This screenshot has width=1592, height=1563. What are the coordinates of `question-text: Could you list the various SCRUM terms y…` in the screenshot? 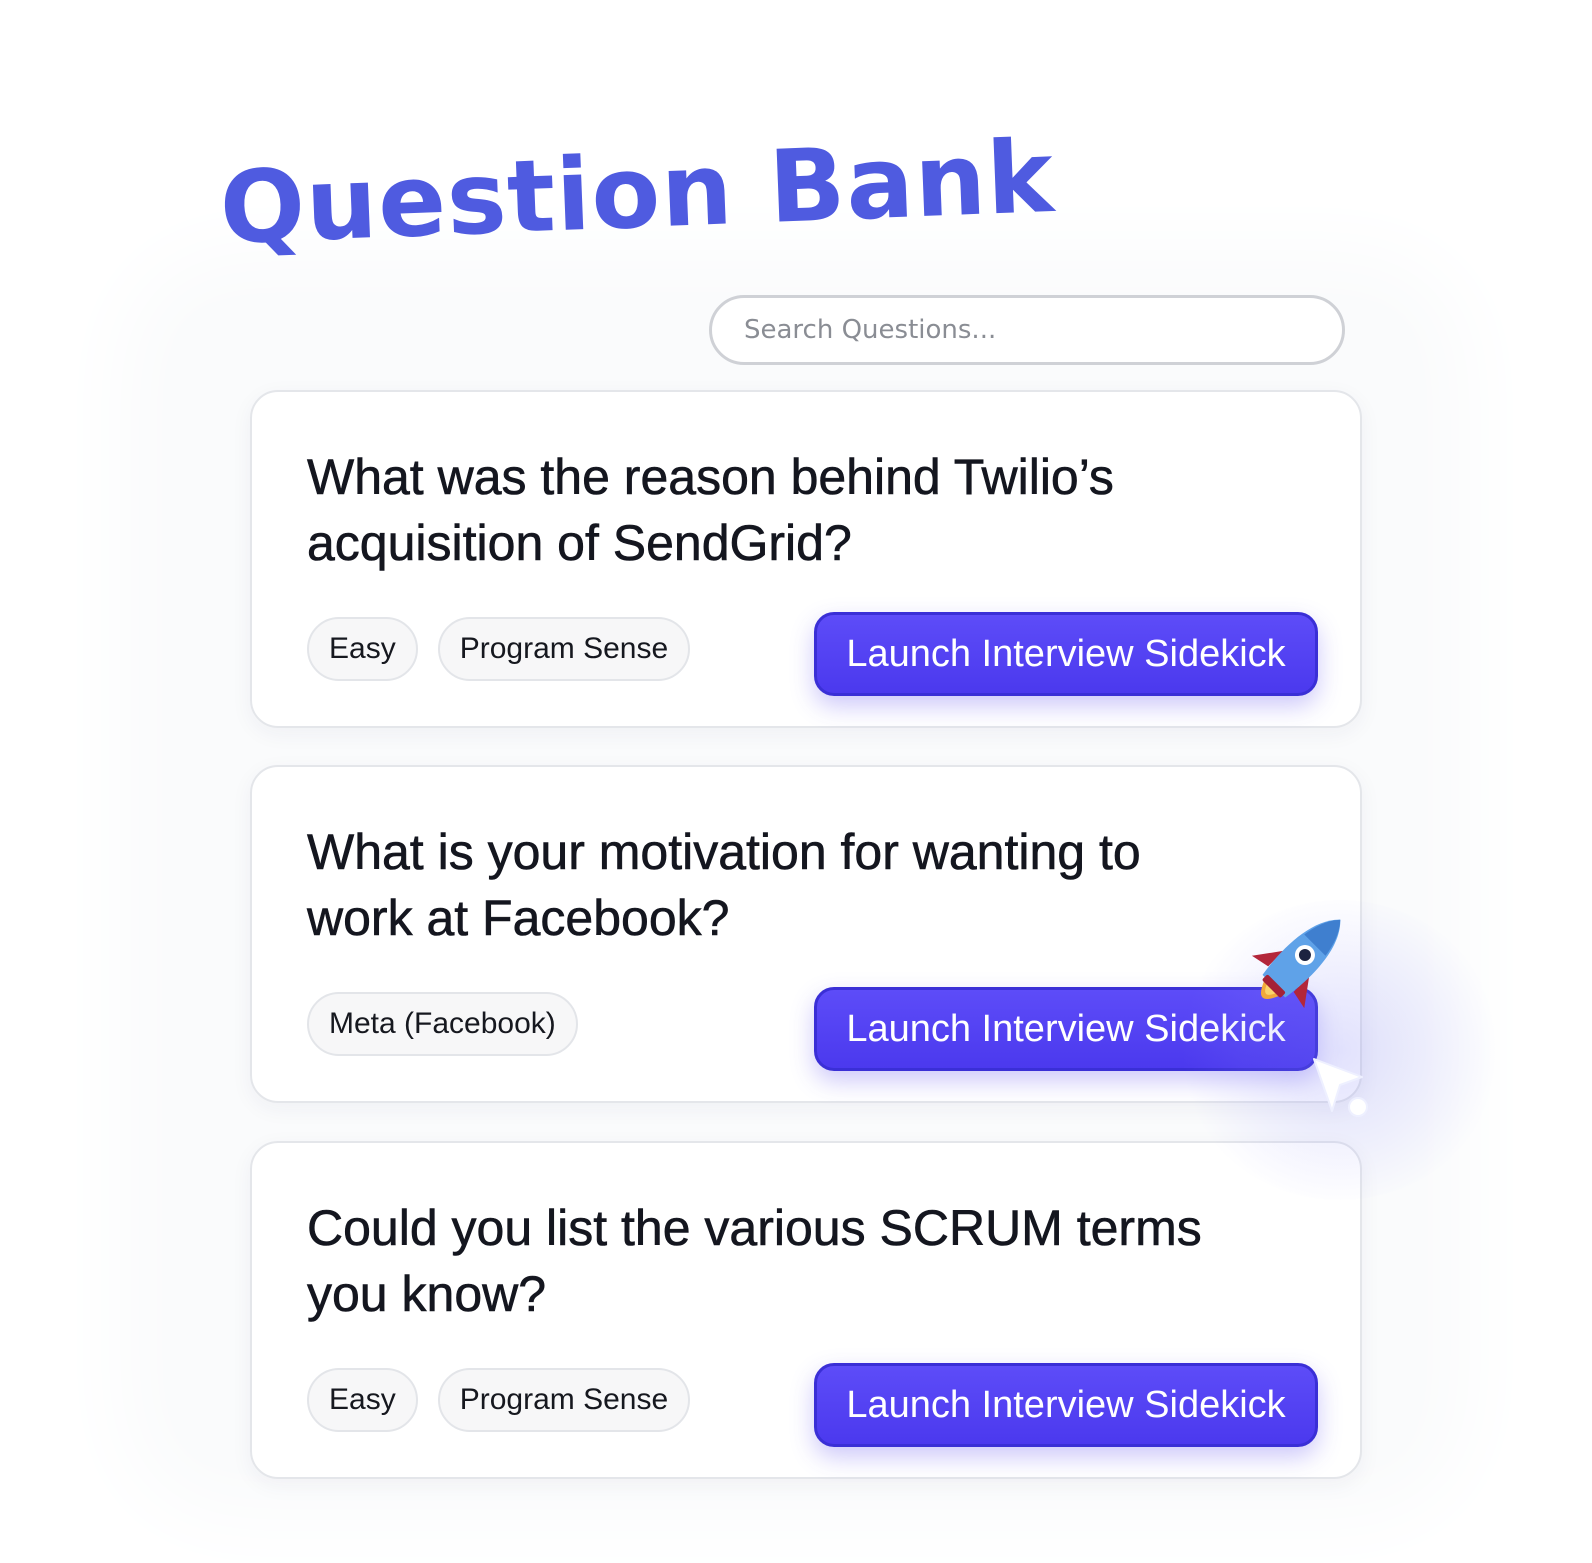 It's located at (754, 1261).